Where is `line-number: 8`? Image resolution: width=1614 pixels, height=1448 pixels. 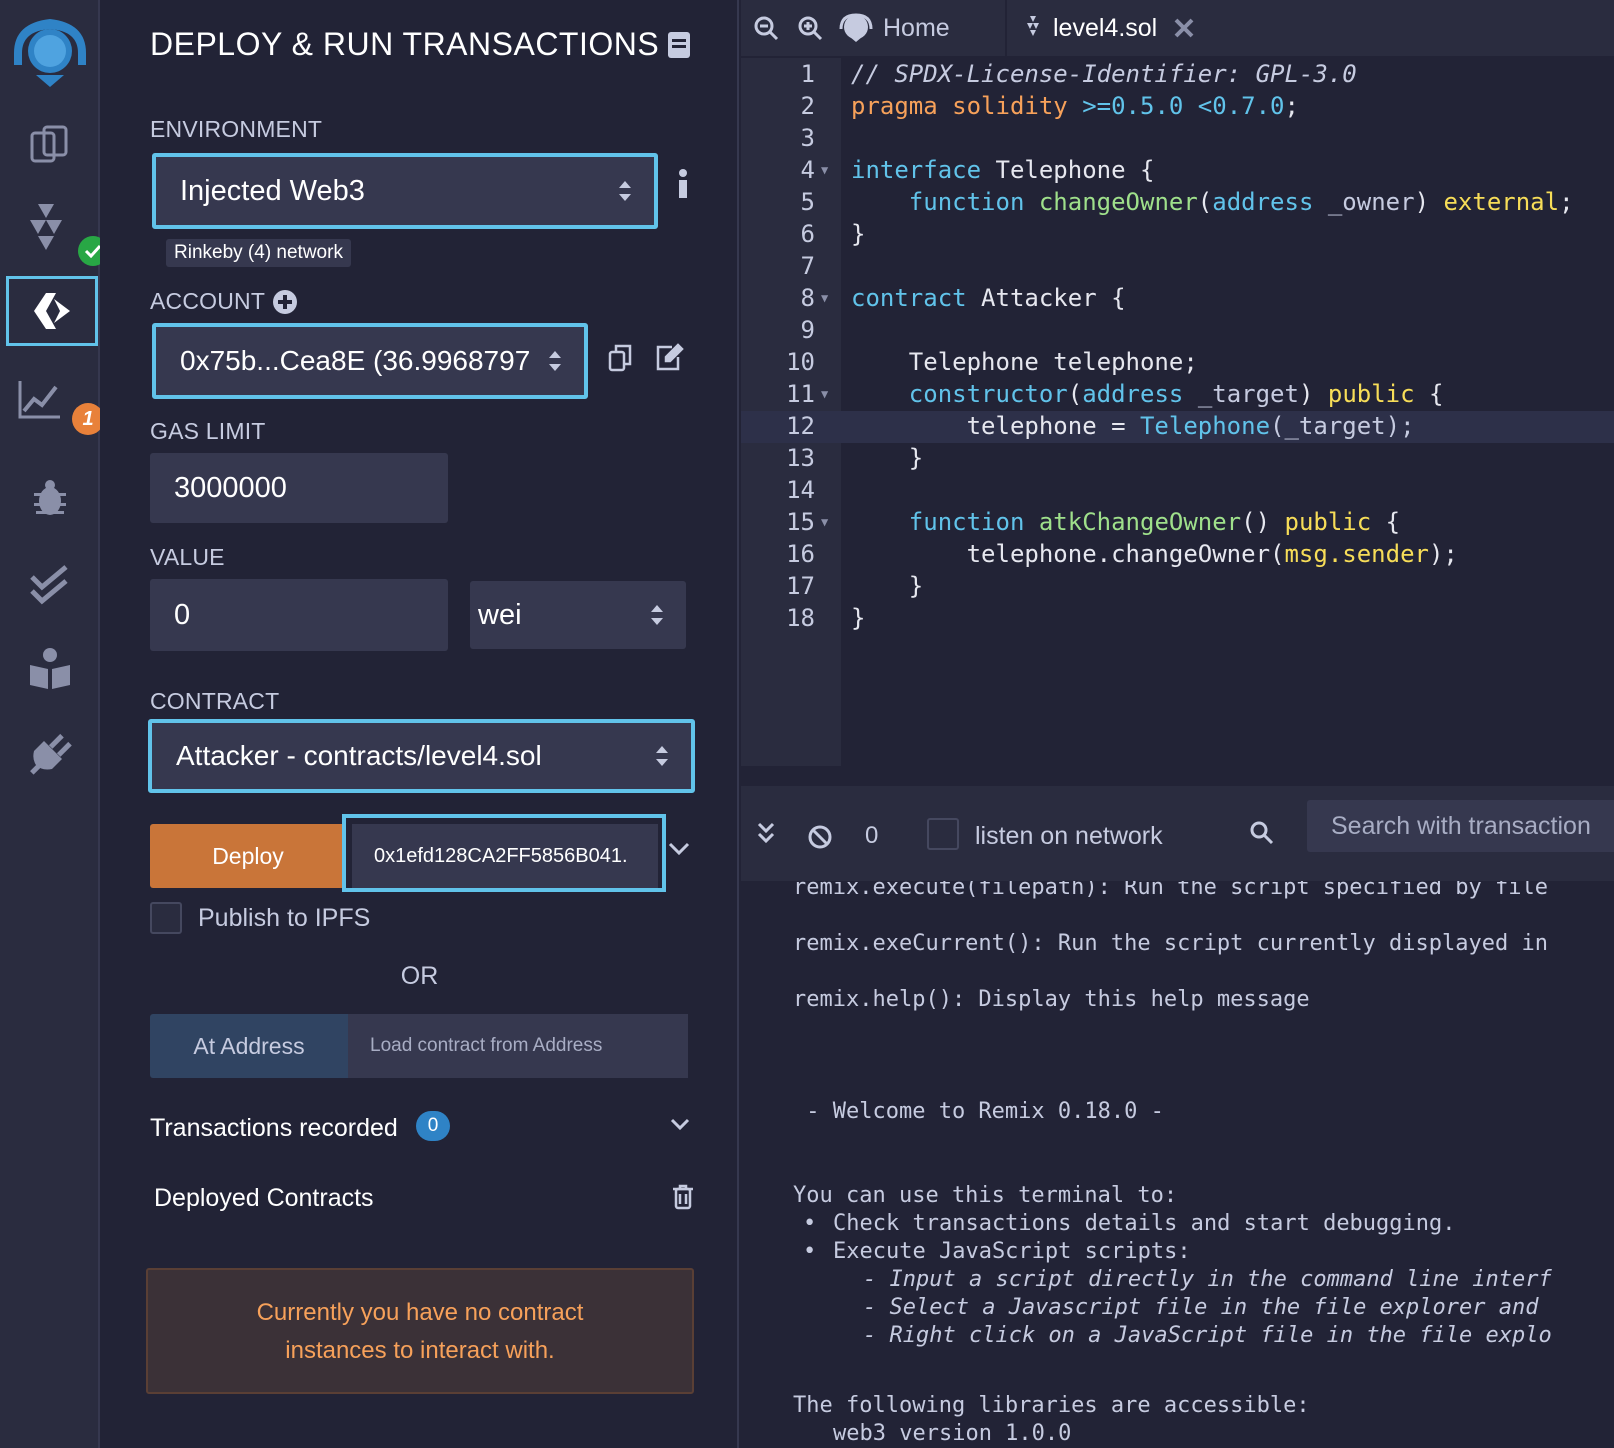 line-number: 8 is located at coordinates (807, 298).